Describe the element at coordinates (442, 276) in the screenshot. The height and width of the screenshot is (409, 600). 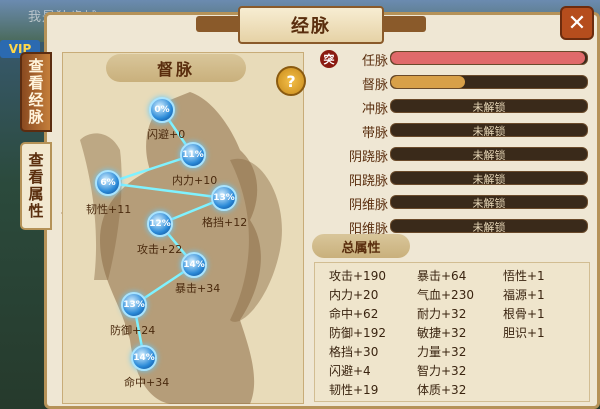
I see `attribute-value: 暴击+64` at that location.